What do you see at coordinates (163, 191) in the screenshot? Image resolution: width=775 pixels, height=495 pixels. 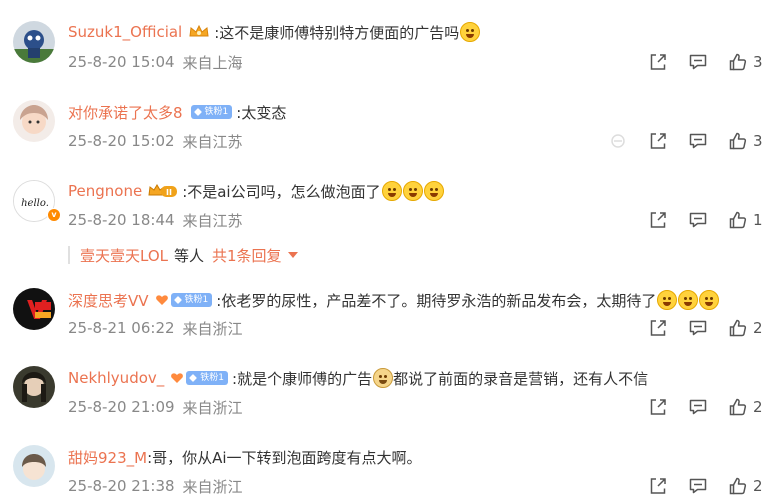 I see `crown-level-badge-icon: II` at bounding box center [163, 191].